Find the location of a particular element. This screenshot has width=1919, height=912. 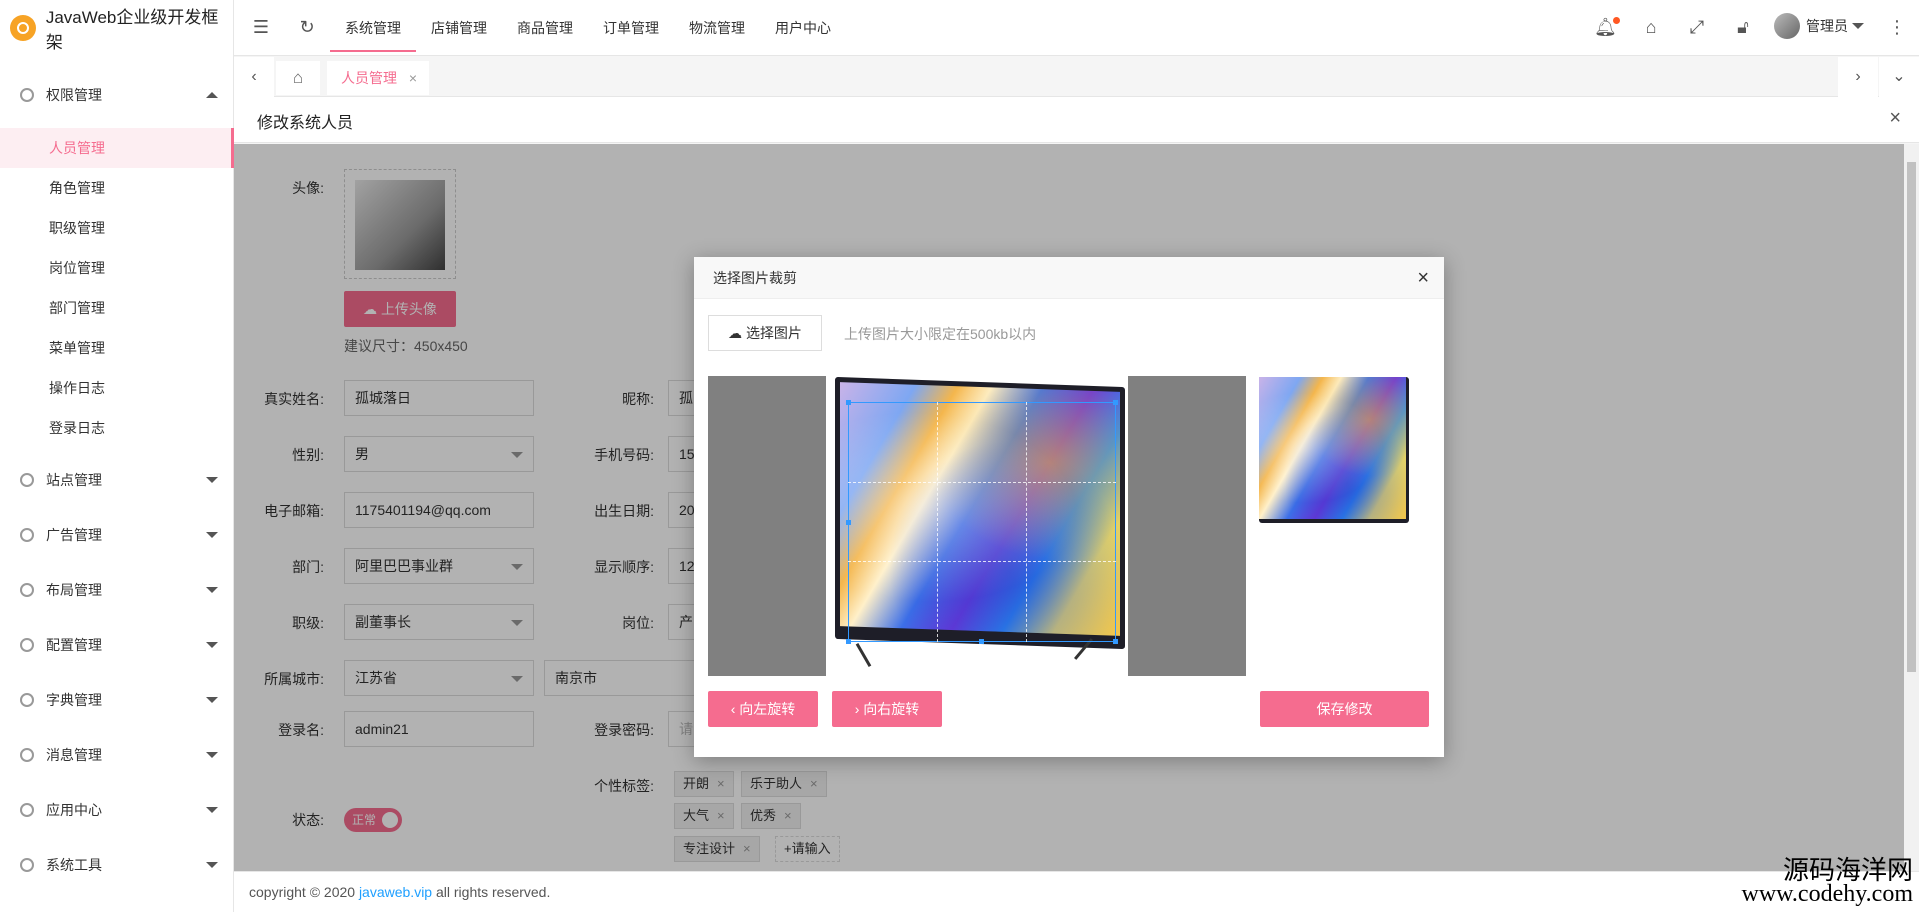

more-icon: ⋮ is located at coordinates (1897, 27).